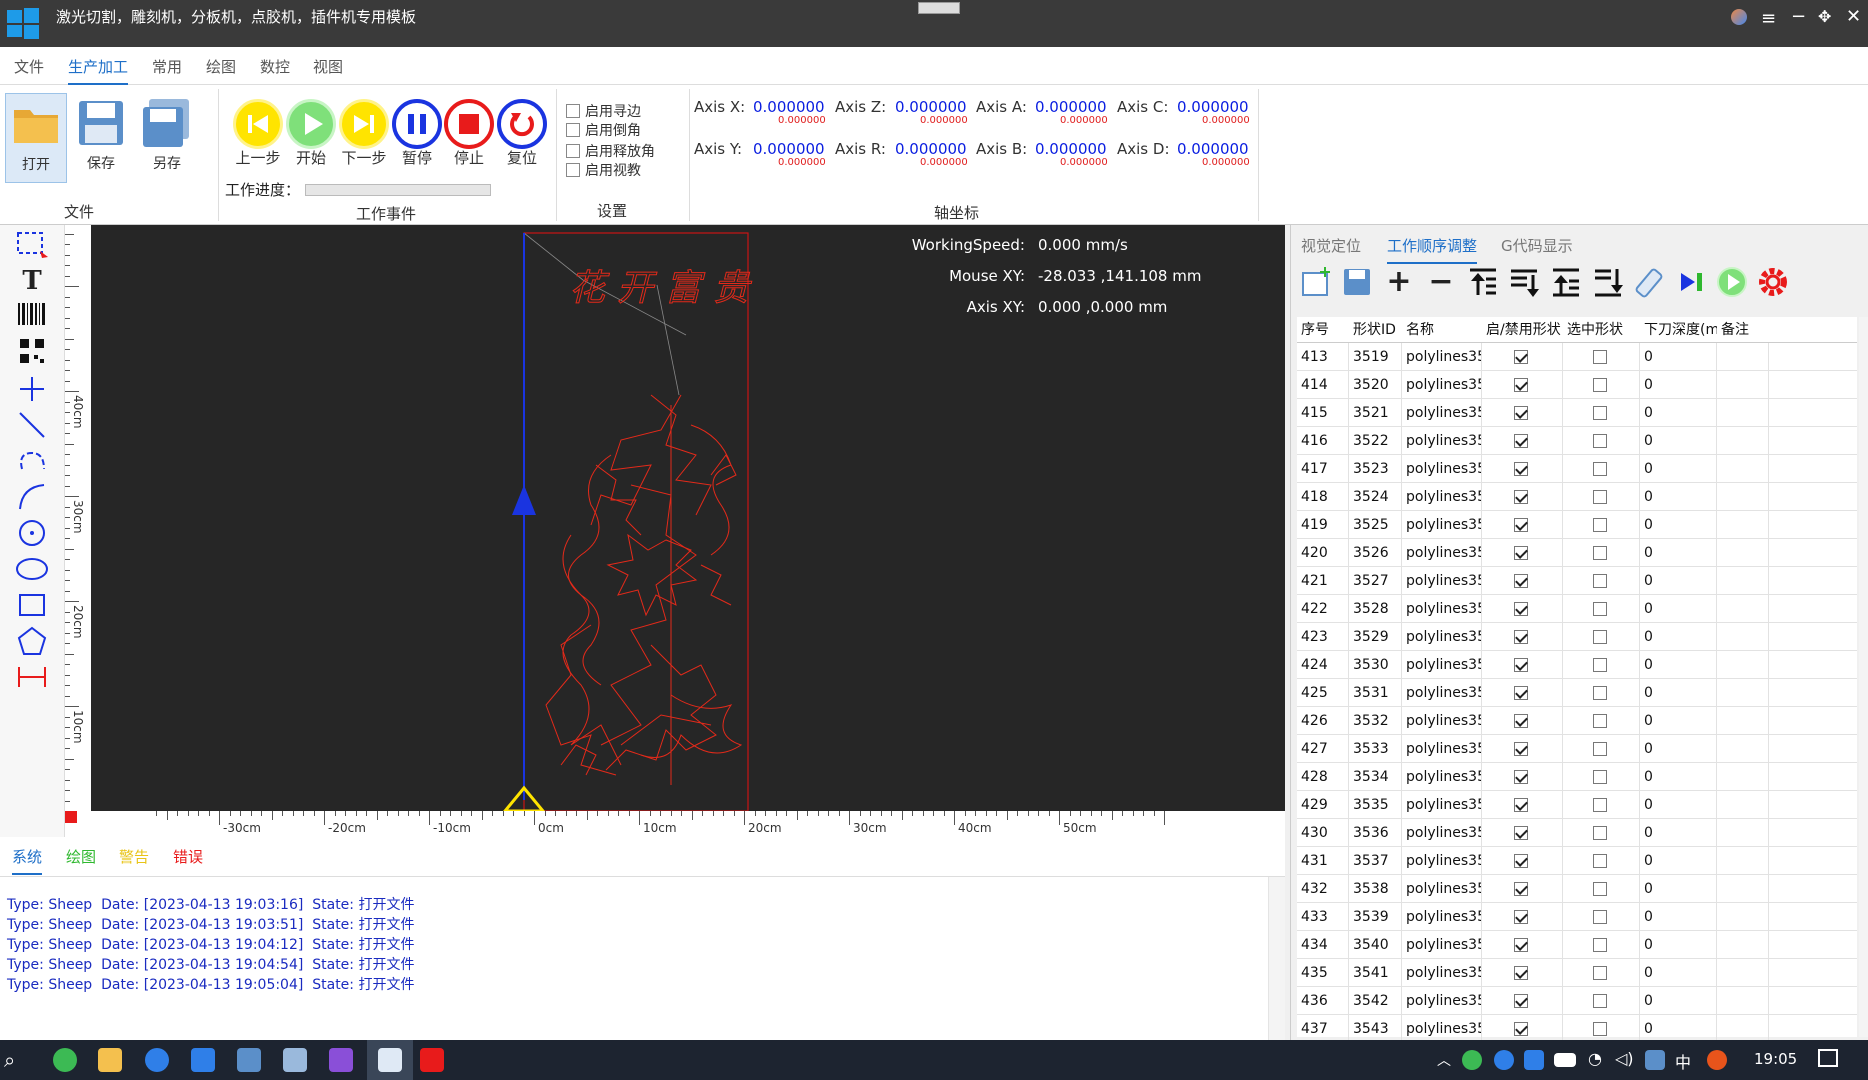 Image resolution: width=1868 pixels, height=1080 pixels. Describe the element at coordinates (1577, 609) in the screenshot. I see `table-row: 4223528polylines352 0` at that location.